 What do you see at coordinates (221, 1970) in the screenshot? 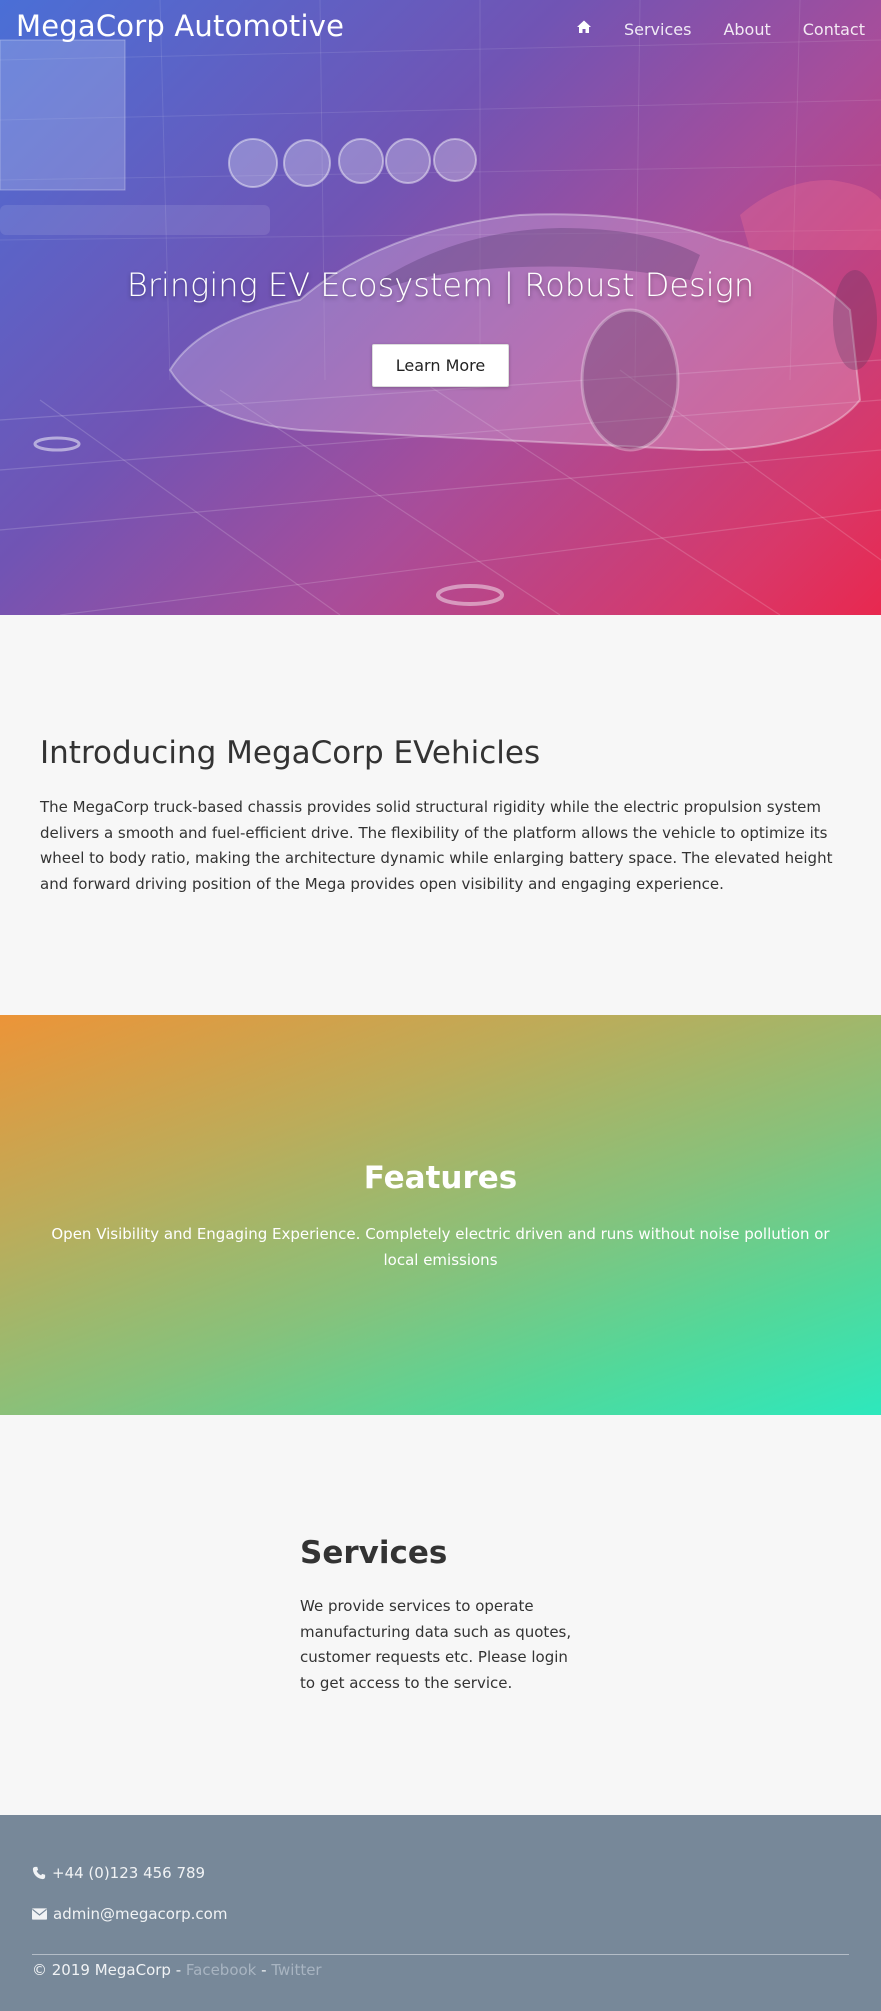
I see `facebook-link: Facebook` at bounding box center [221, 1970].